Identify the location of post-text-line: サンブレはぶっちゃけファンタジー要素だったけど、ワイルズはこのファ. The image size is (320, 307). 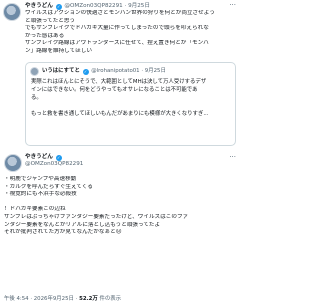
(96, 216).